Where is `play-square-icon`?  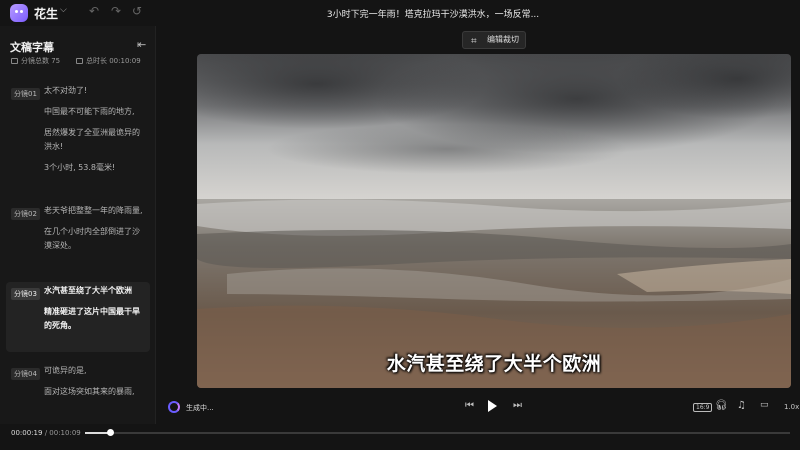 play-square-icon is located at coordinates (14, 61).